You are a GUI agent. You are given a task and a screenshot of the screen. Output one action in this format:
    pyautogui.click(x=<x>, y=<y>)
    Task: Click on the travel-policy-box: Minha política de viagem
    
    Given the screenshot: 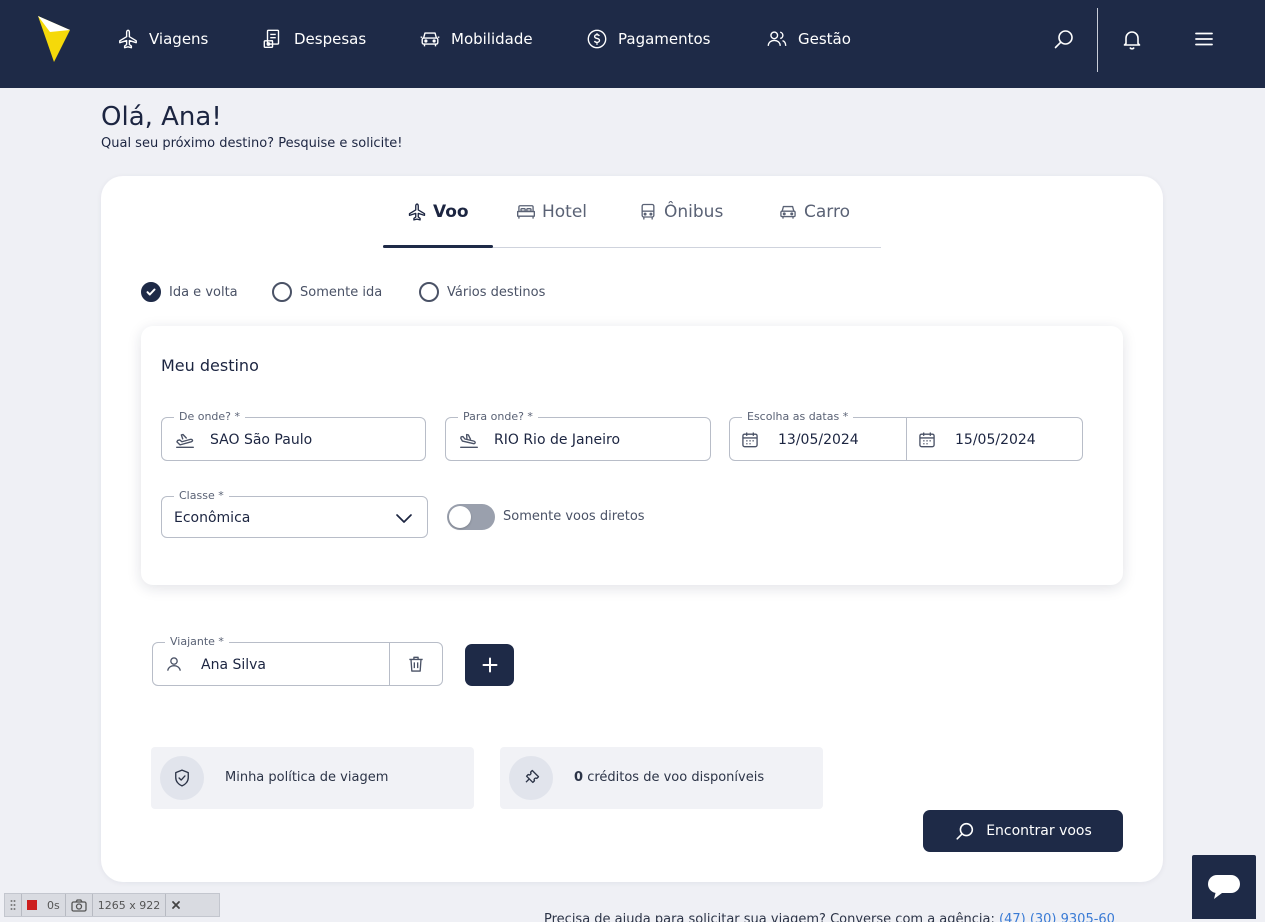 What is the action you would take?
    pyautogui.click(x=312, y=778)
    